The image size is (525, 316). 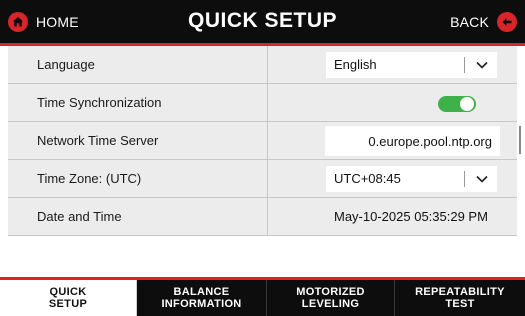 I want to click on ntp-server-label: Network Time Server, so click(x=98, y=140).